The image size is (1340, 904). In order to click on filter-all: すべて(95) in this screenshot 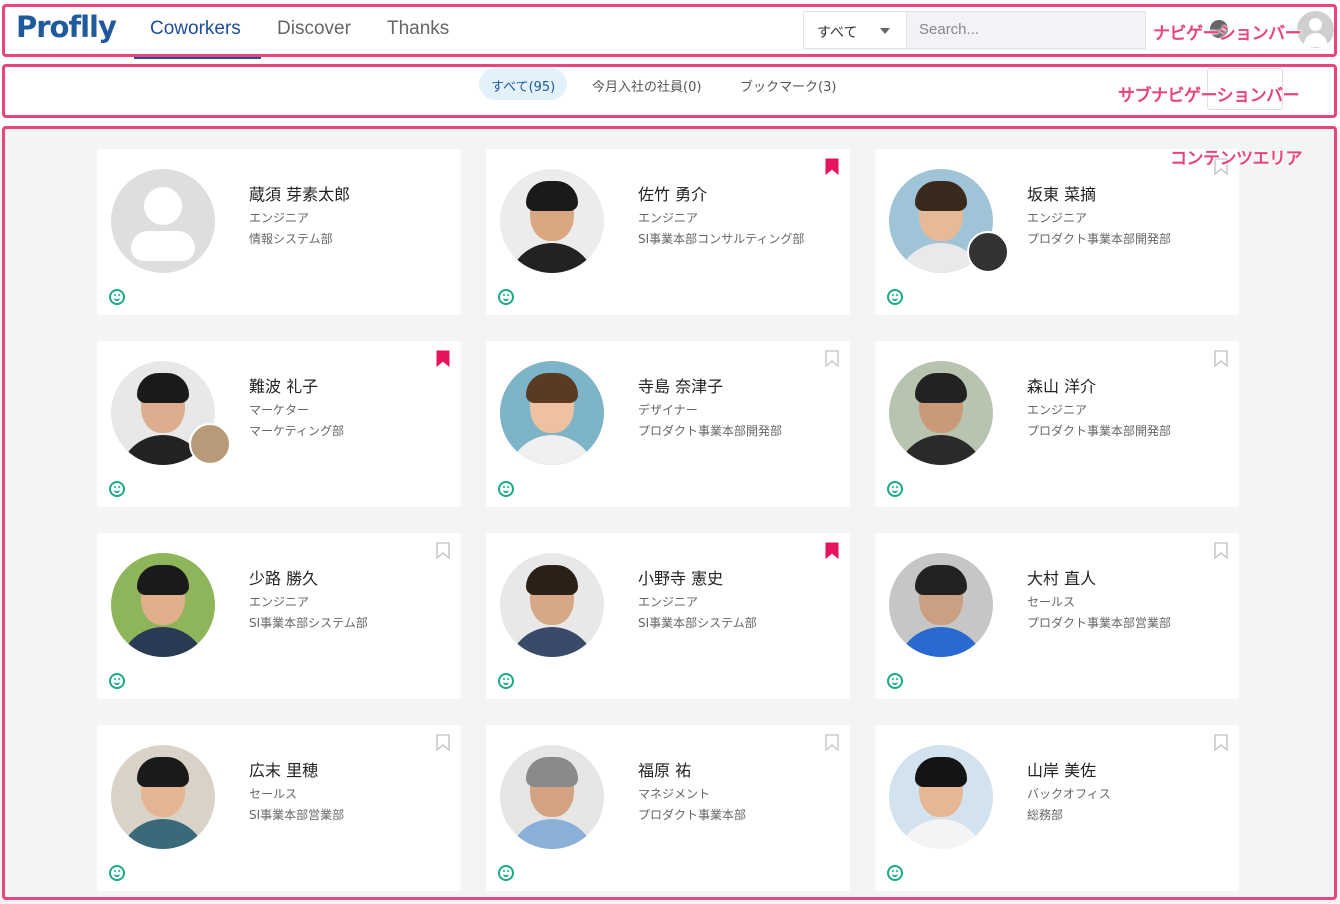, I will do `click(523, 84)`.